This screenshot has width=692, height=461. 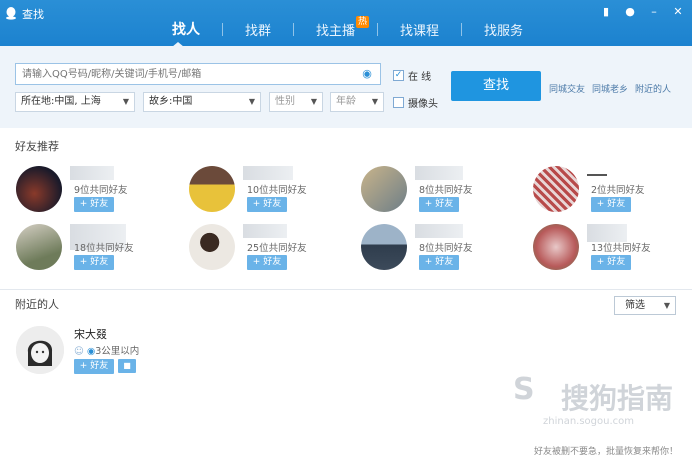 I want to click on online-checkbox: ✓ 在 线, so click(x=412, y=75).